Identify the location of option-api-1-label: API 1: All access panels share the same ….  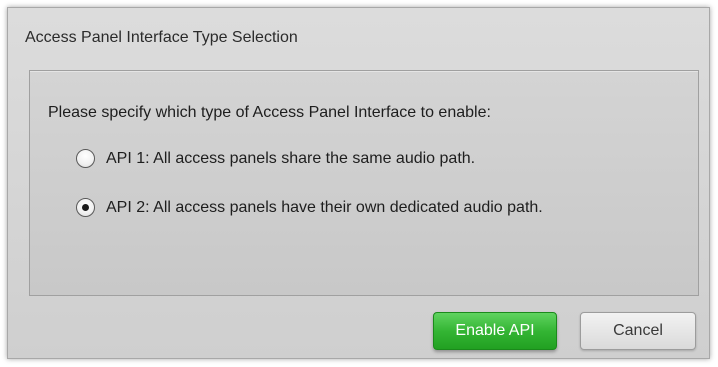
(291, 158).